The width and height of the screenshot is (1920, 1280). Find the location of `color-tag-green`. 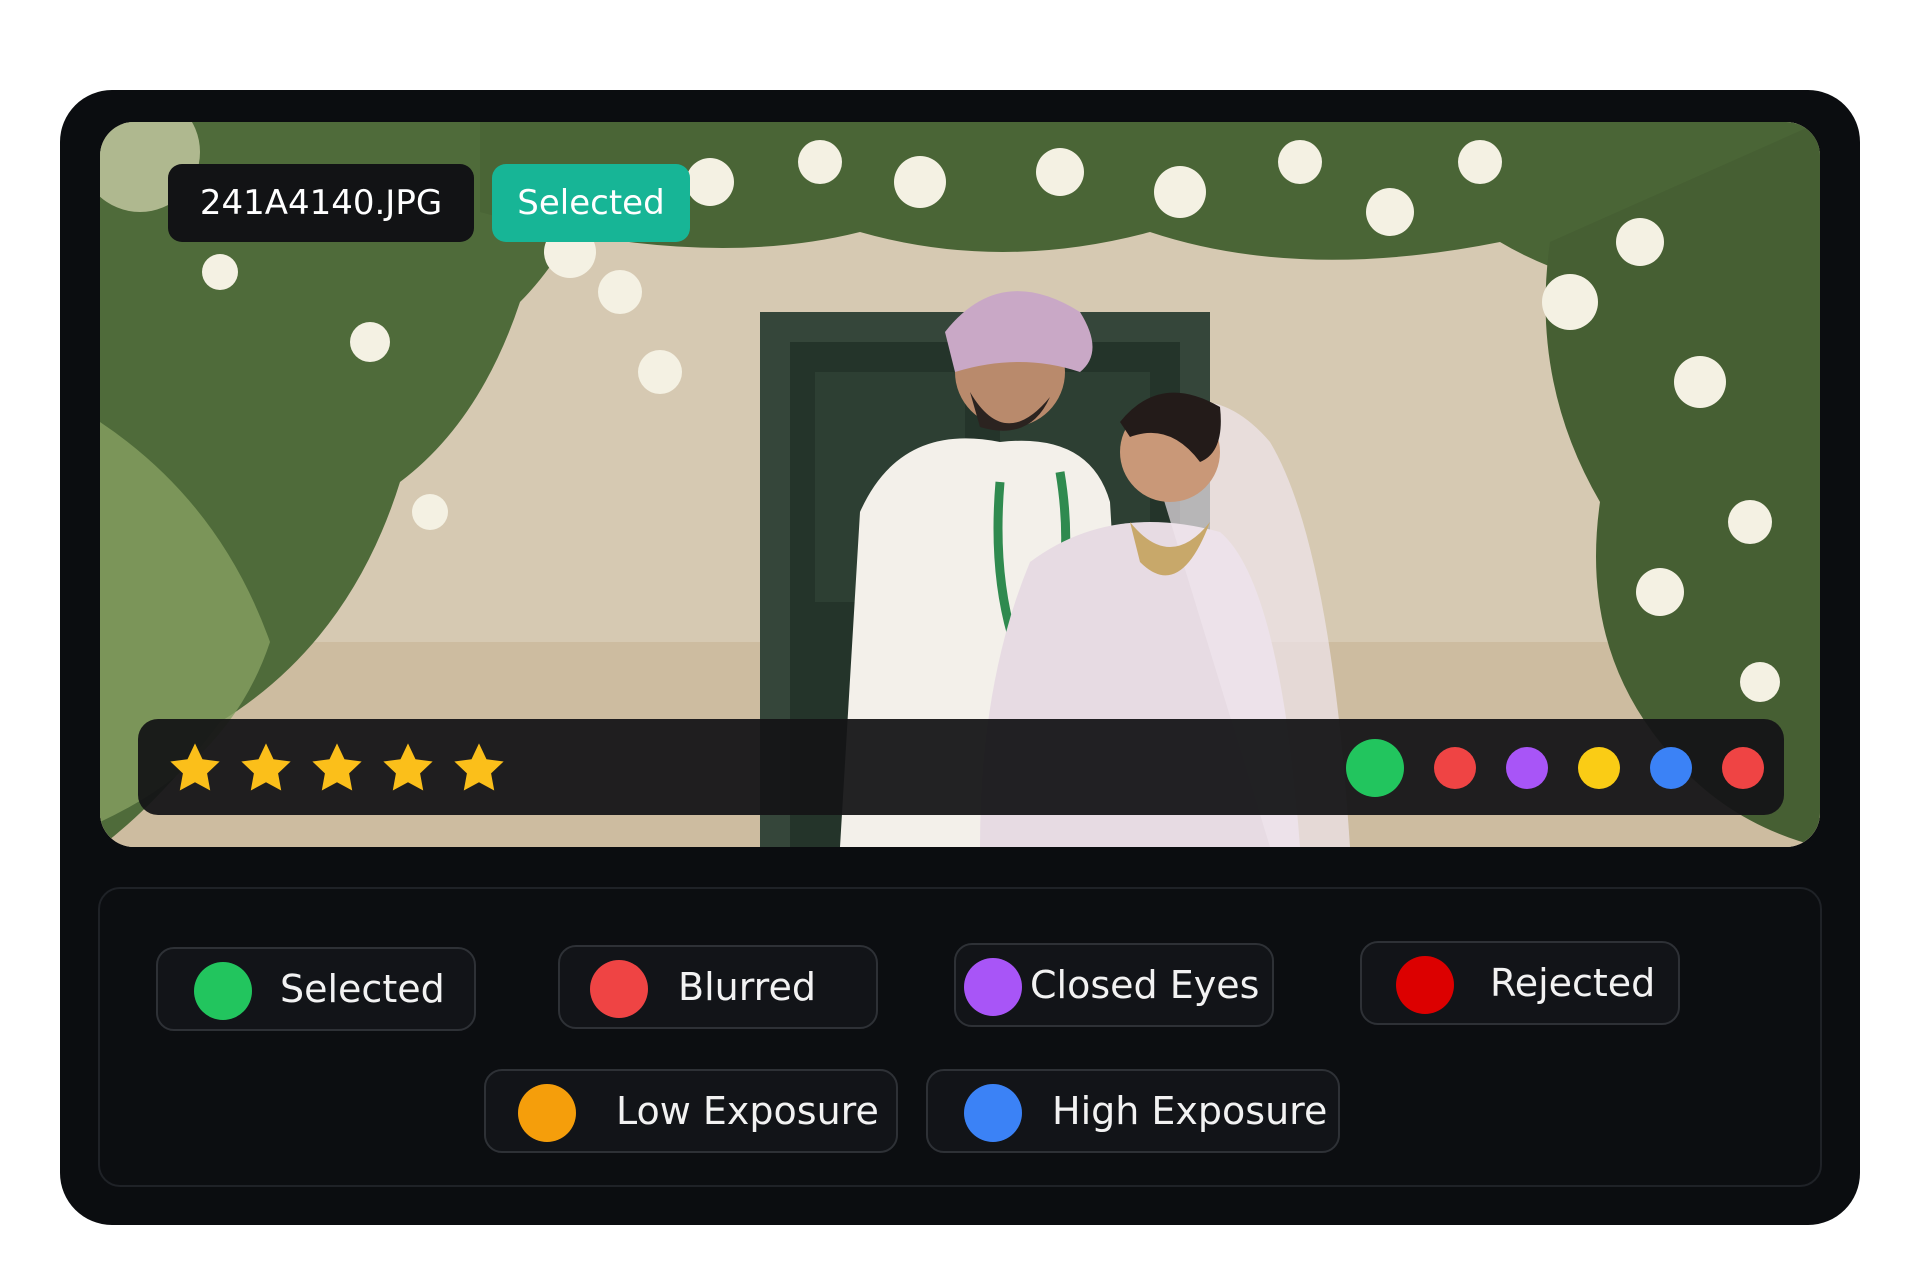

color-tag-green is located at coordinates (1375, 768).